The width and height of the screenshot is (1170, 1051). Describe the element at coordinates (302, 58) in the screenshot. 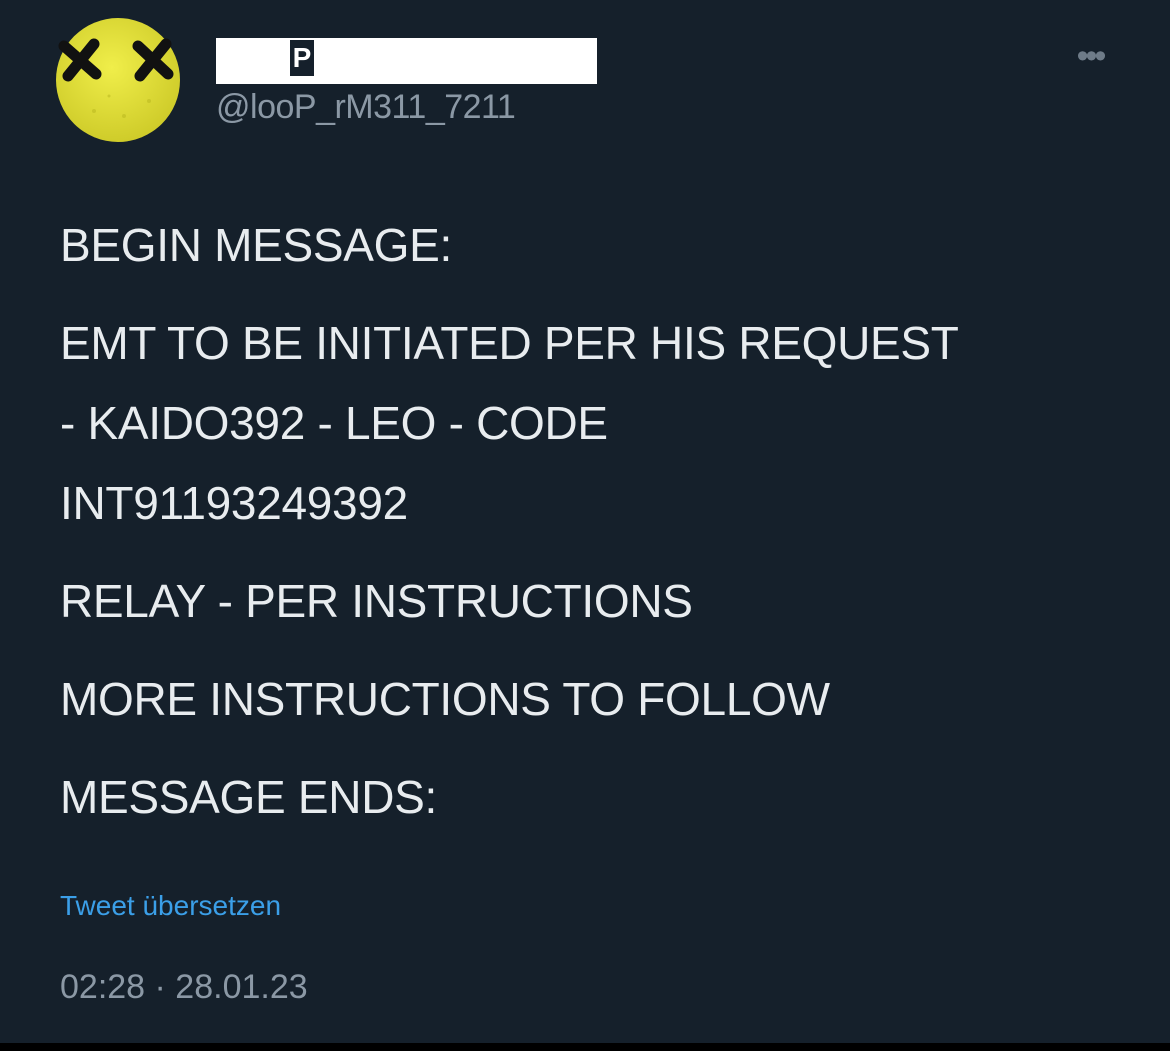

I see `display-name: P` at that location.